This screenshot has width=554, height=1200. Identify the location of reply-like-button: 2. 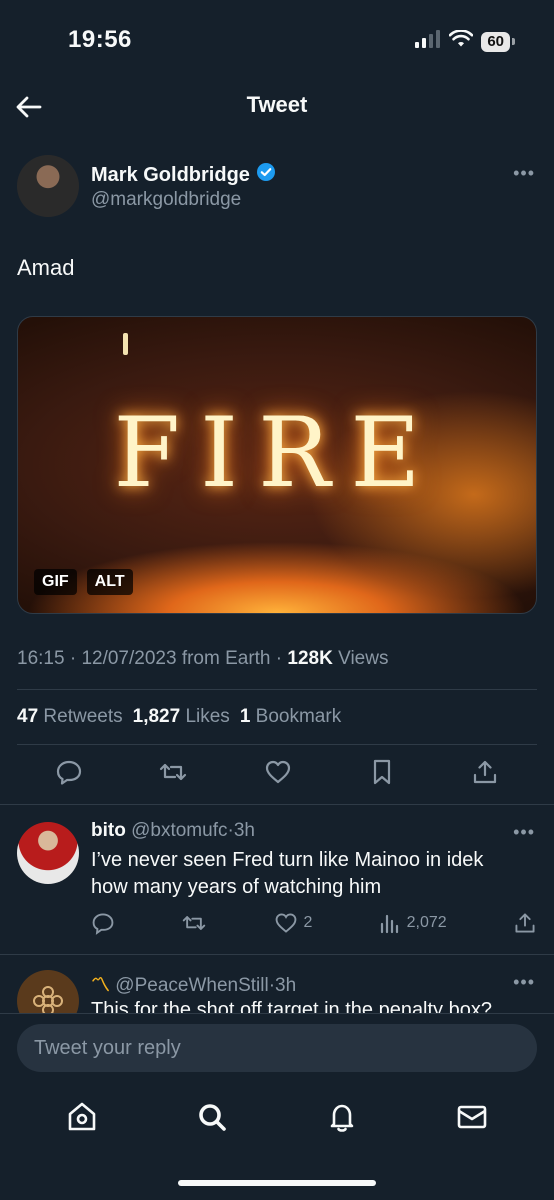
(293, 923).